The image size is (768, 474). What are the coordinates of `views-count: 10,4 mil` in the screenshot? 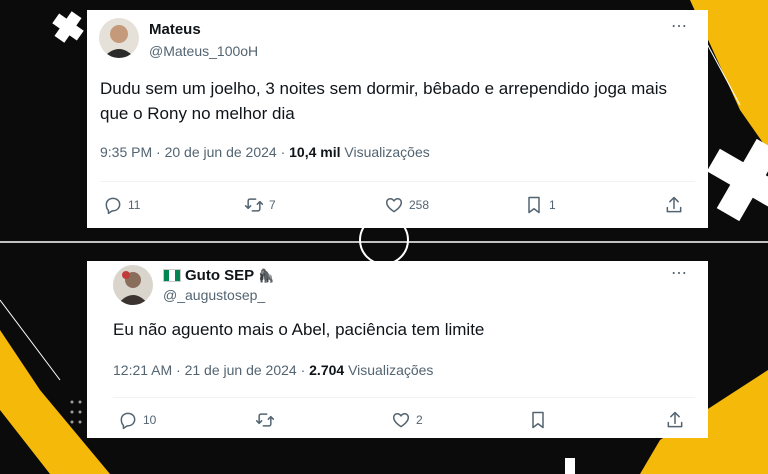 It's located at (315, 152).